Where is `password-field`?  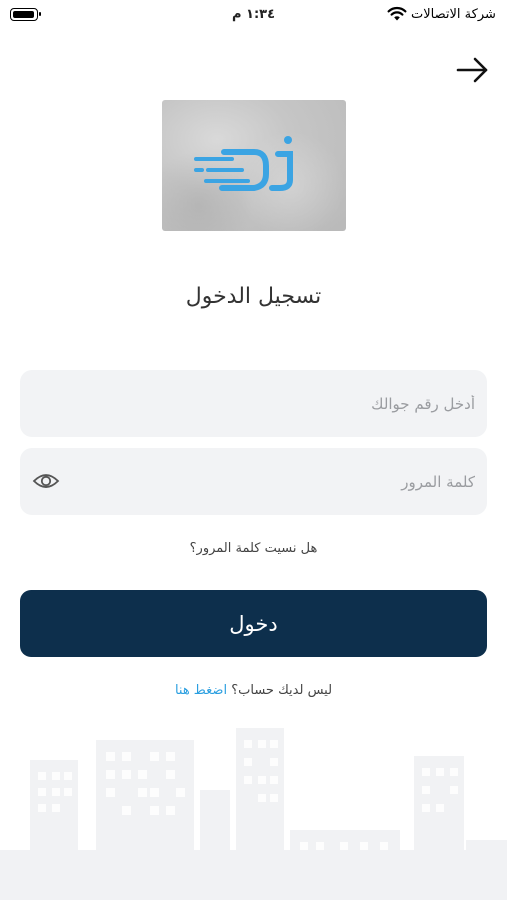 password-field is located at coordinates (253, 481).